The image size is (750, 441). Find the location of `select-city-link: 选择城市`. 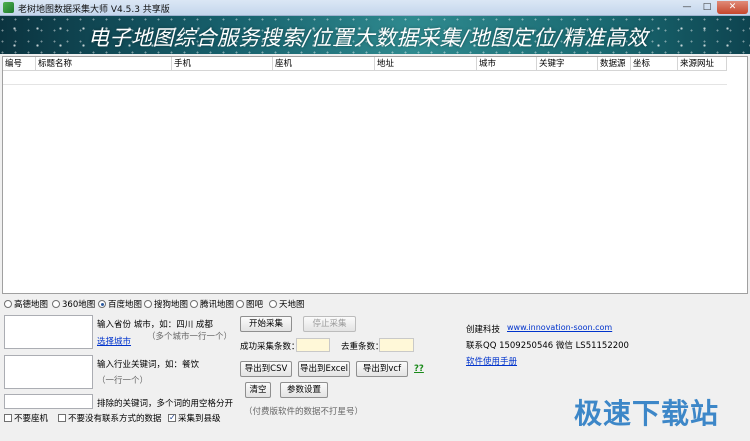

select-city-link: 选择城市 is located at coordinates (114, 341).